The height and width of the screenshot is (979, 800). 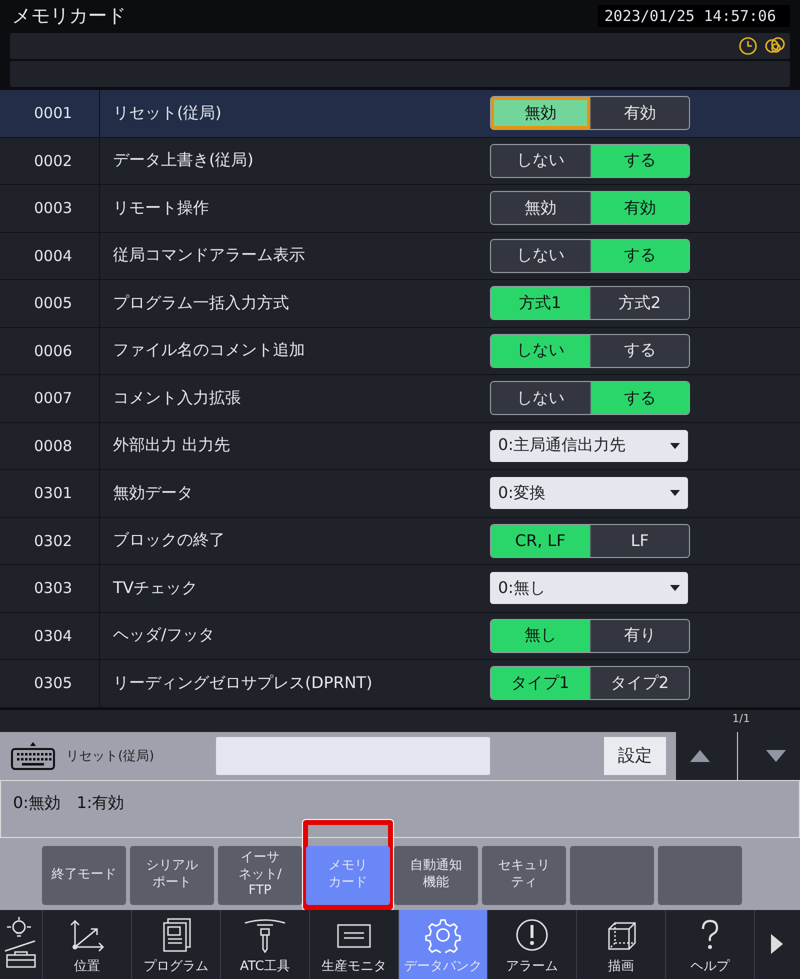 What do you see at coordinates (176, 944) in the screenshot?
I see `nav-tab: プログラム` at bounding box center [176, 944].